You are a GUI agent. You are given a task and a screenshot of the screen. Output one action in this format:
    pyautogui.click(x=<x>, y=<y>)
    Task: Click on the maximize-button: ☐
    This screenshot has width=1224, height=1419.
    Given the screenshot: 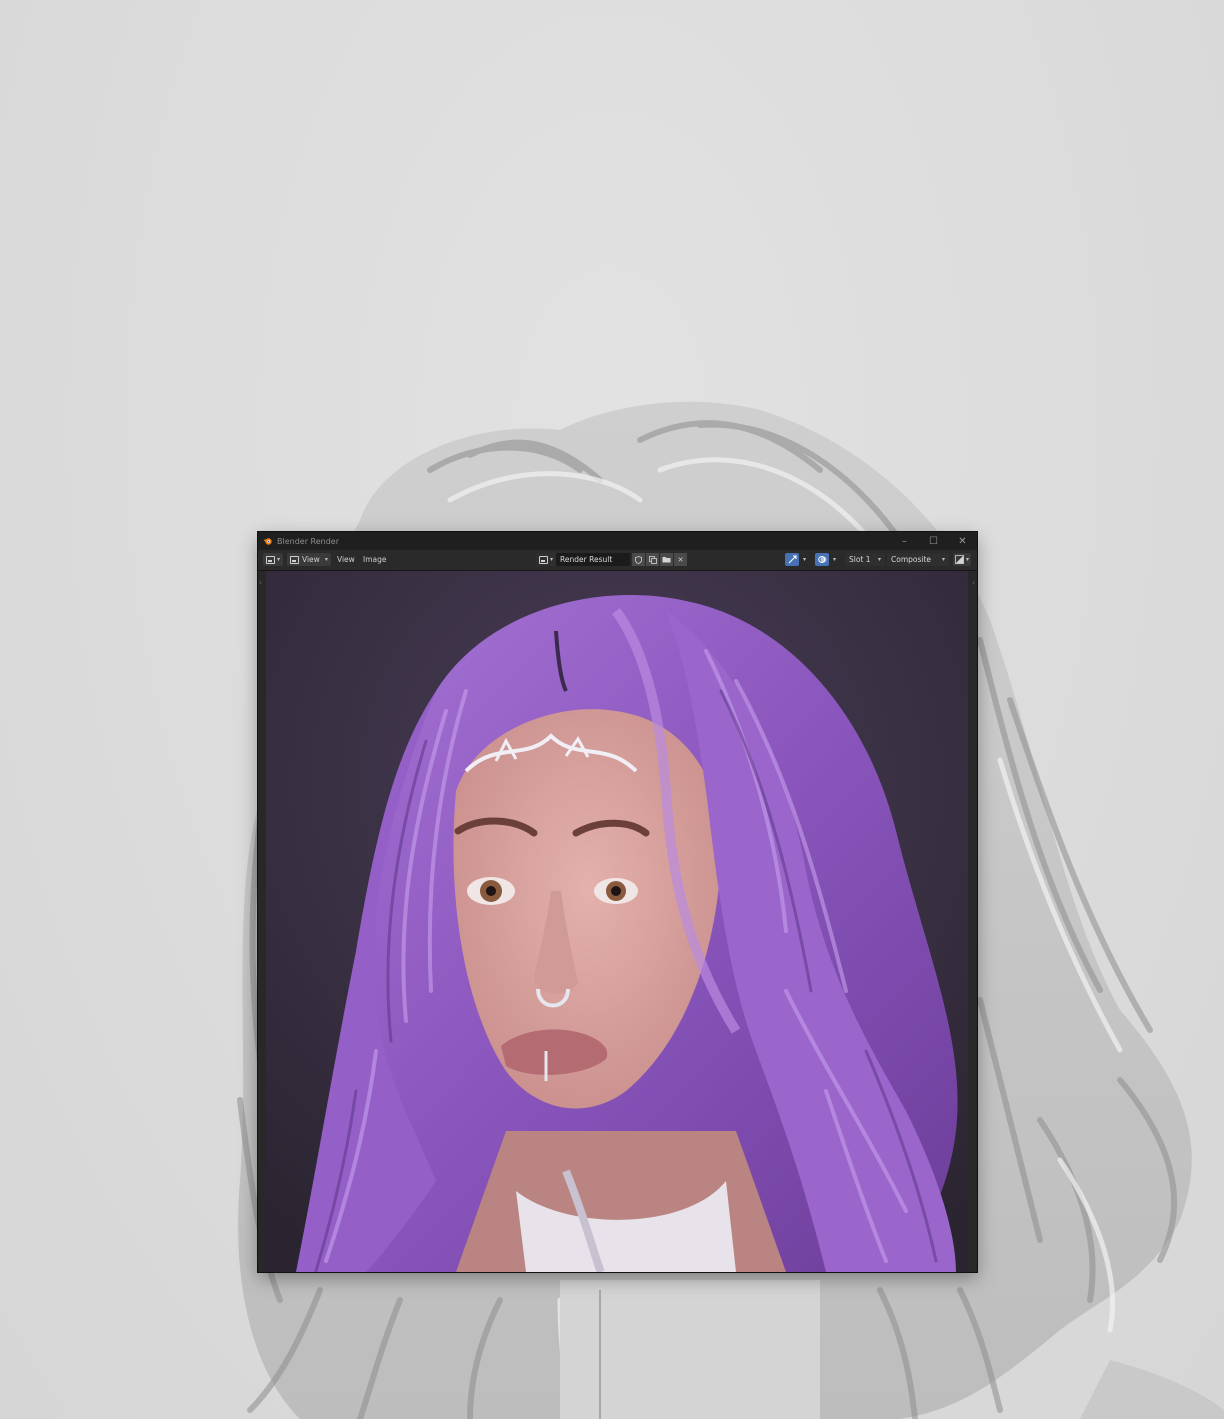 What is the action you would take?
    pyautogui.click(x=933, y=541)
    